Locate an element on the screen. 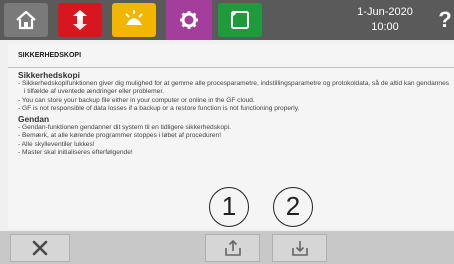 The height and width of the screenshot is (264, 454). sun-icon is located at coordinates (134, 17).